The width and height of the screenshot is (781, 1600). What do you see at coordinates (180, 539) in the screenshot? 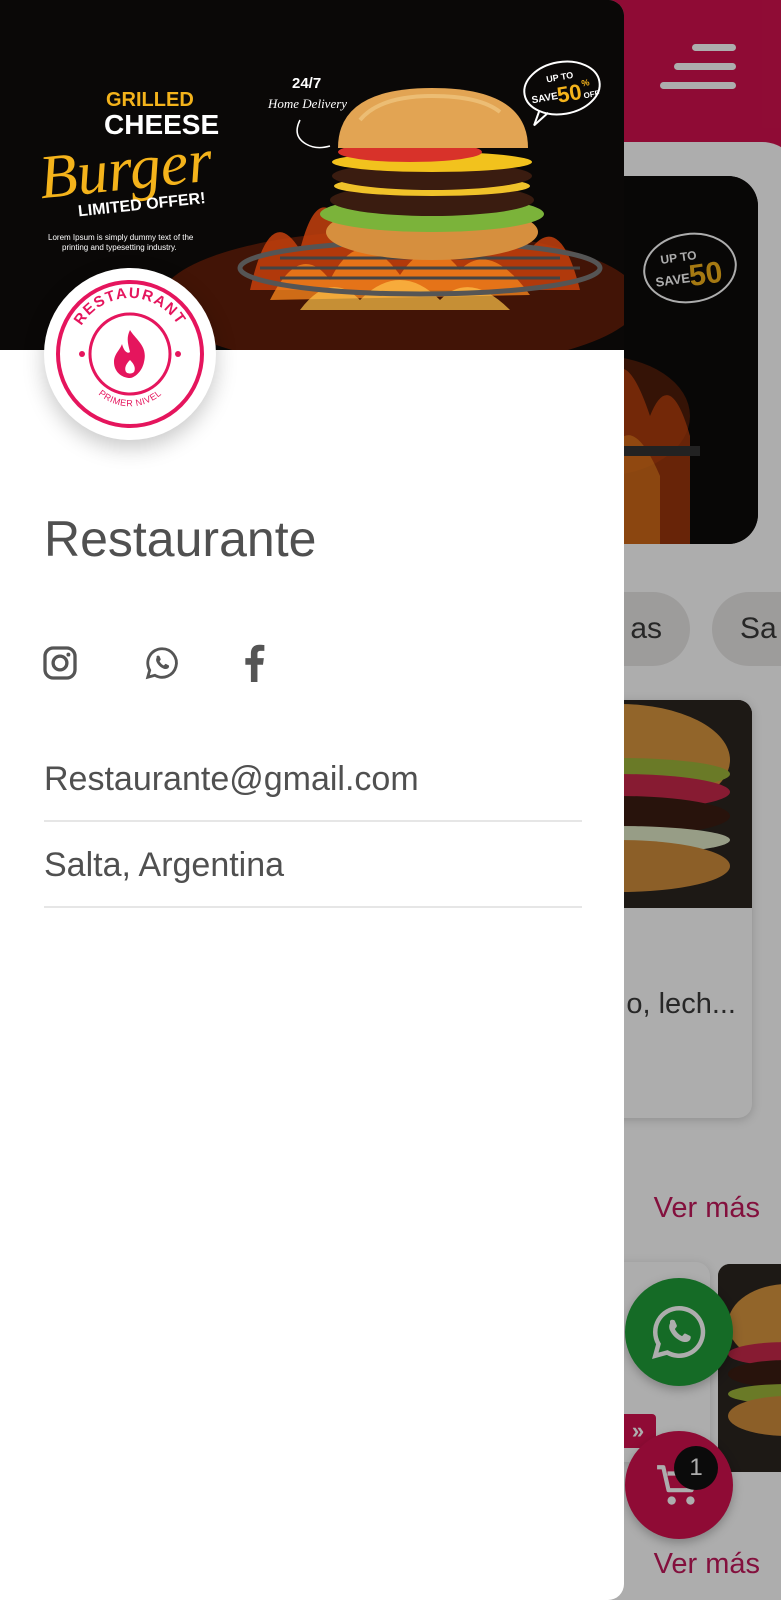
I see `restaurant-name: Restaurante` at bounding box center [180, 539].